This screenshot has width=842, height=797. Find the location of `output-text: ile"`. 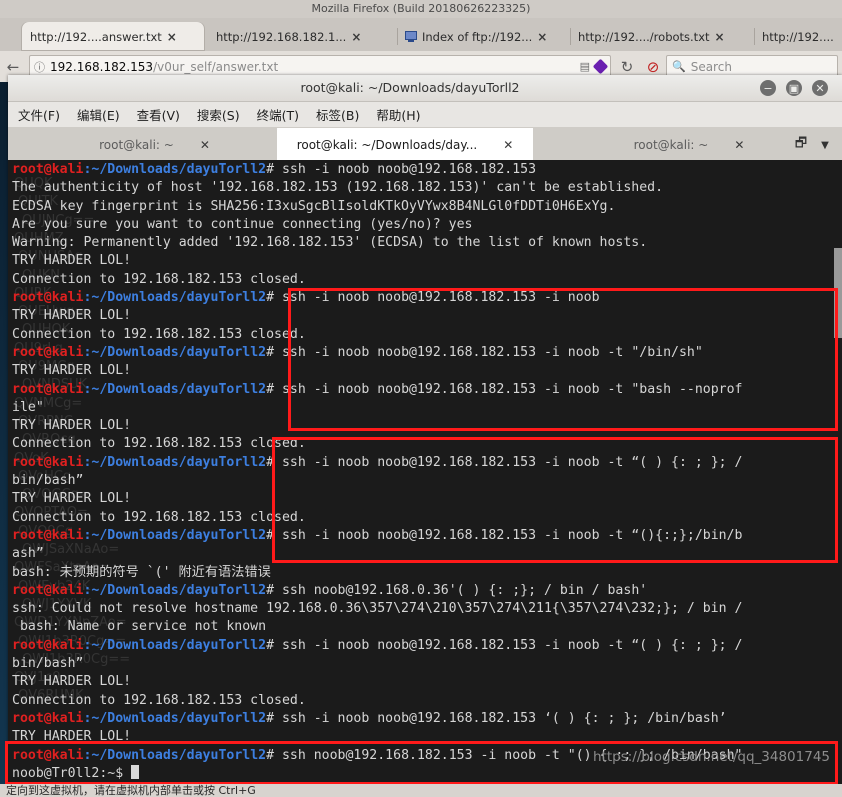

output-text: ile" is located at coordinates (28, 407).